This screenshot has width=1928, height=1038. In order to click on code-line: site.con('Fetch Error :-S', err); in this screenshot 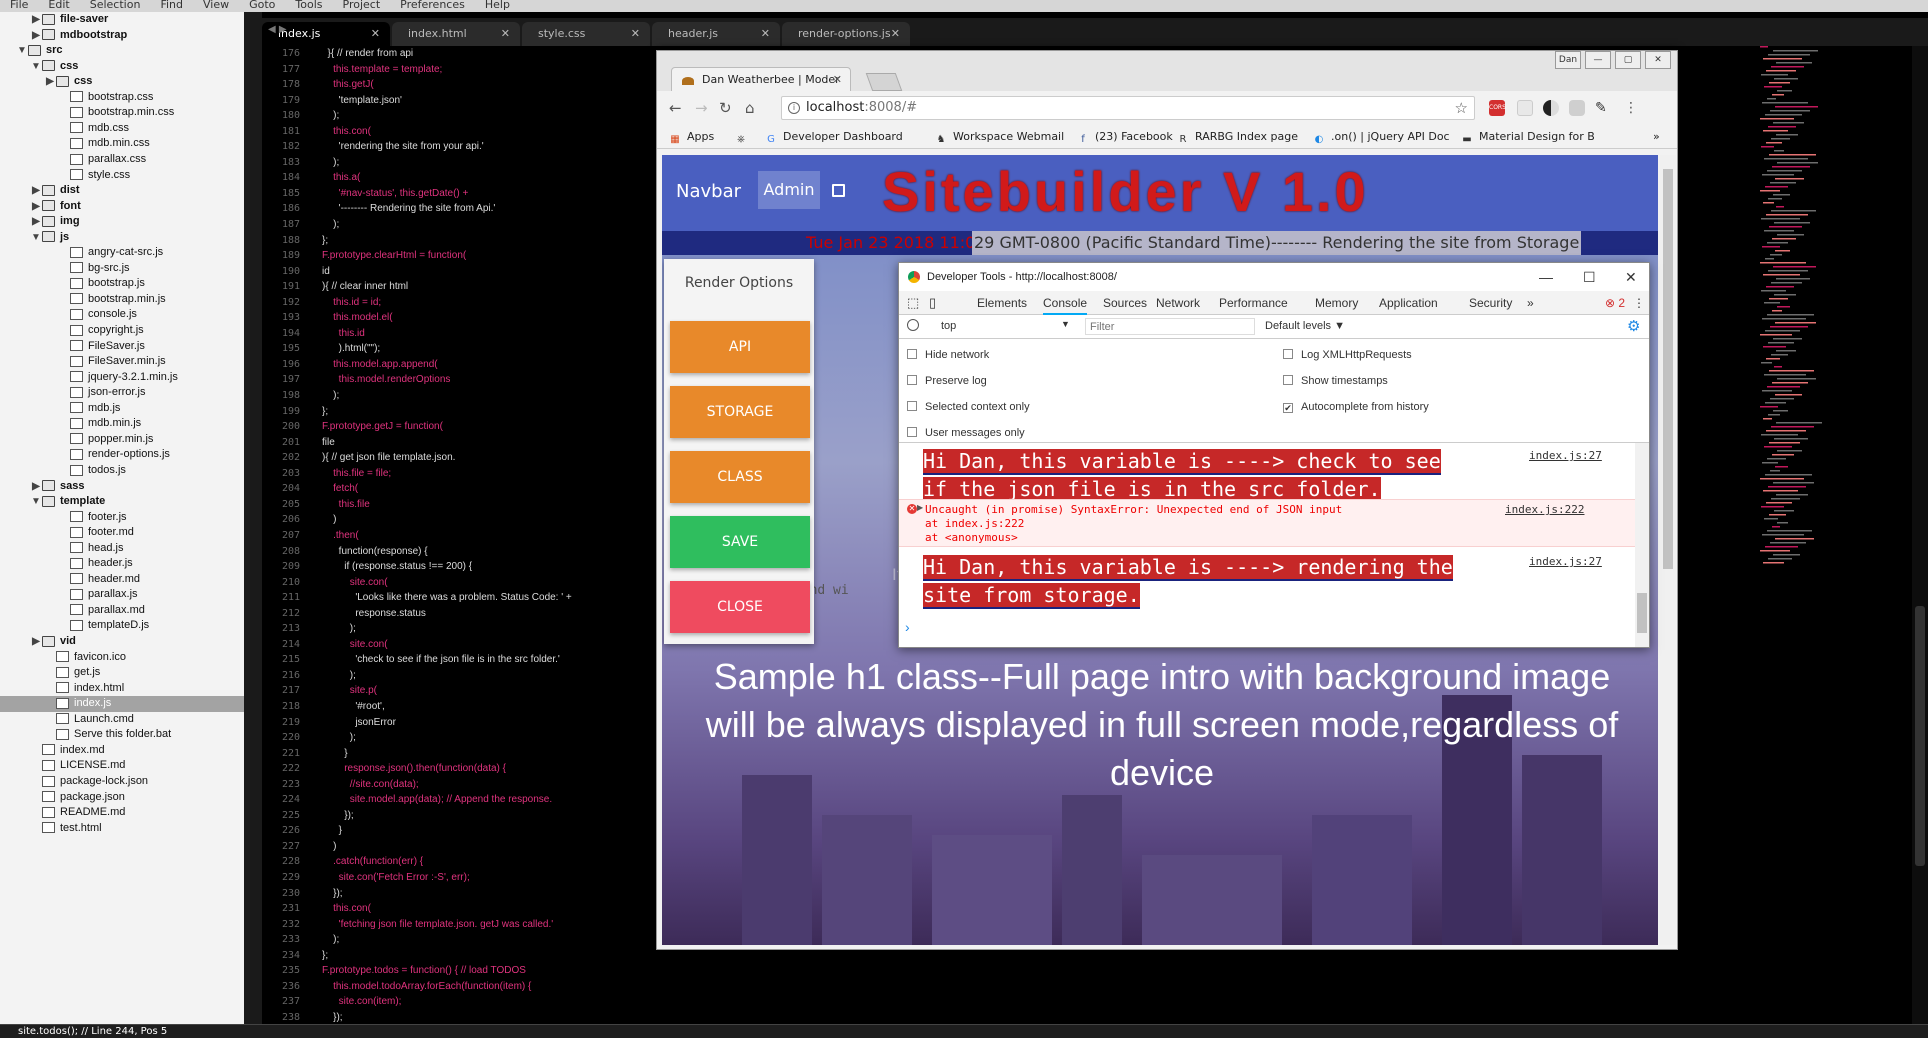, I will do `click(492, 878)`.